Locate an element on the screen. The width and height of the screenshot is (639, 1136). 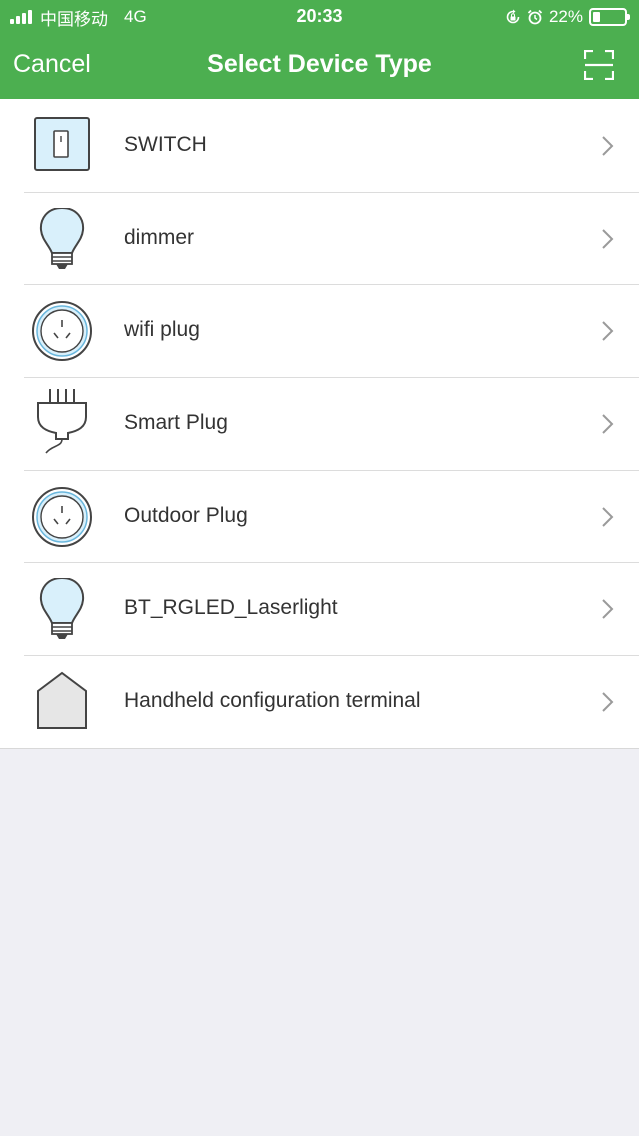
device-label: Smart Plug is located at coordinates (176, 423).